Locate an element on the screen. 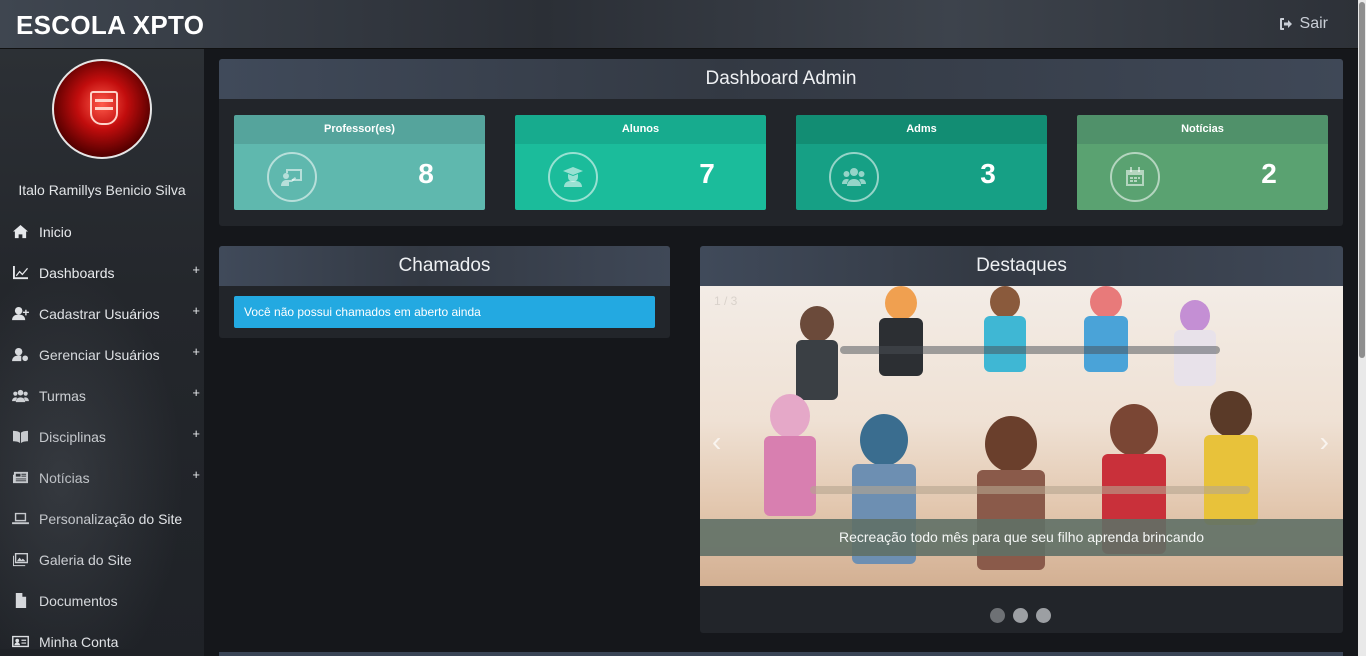  sidebar-item-label: Disciplinas is located at coordinates (72, 436).